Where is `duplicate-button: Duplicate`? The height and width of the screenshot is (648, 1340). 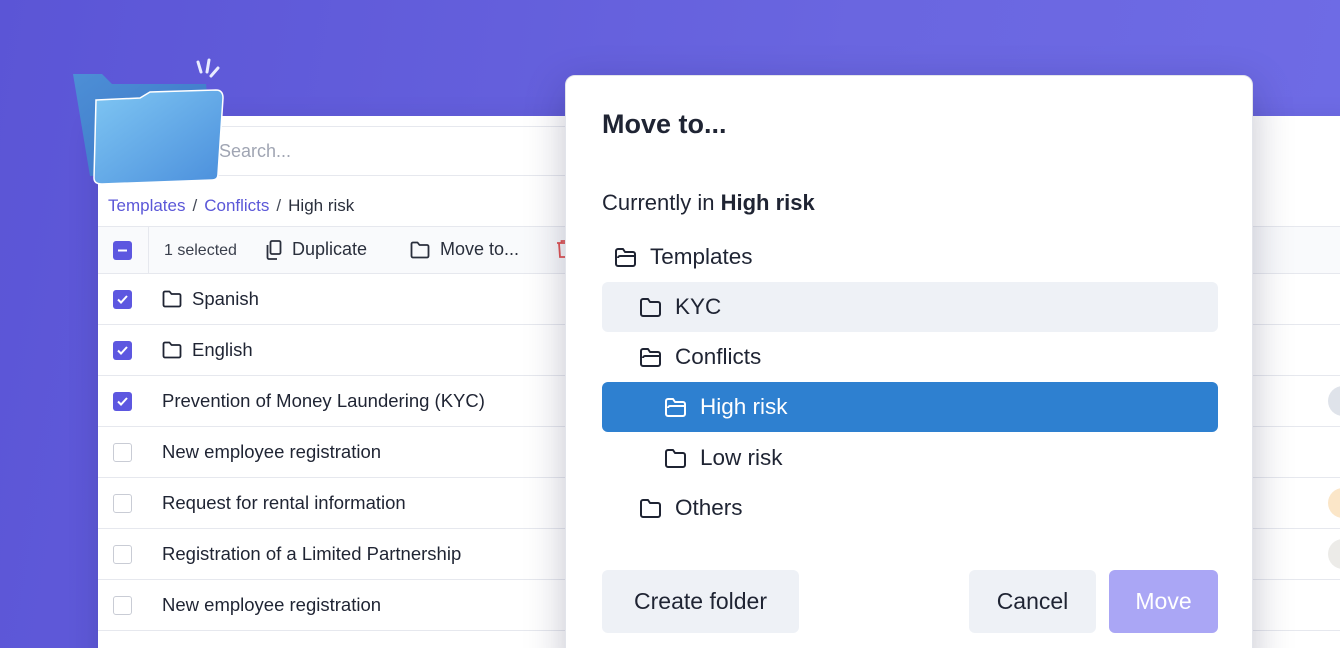
duplicate-button: Duplicate is located at coordinates (316, 249).